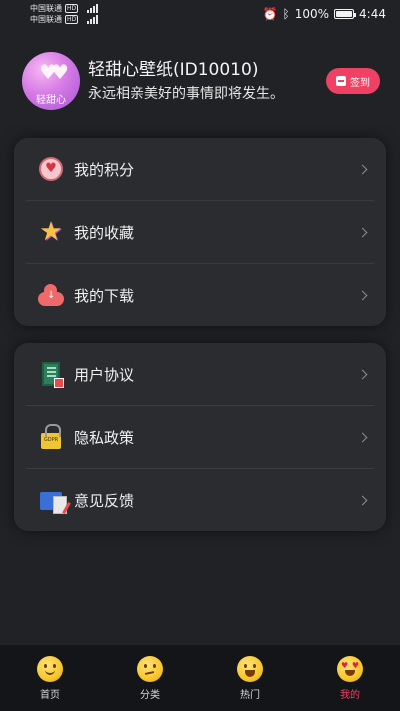  What do you see at coordinates (51, 374) in the screenshot?
I see `document-lock-icon` at bounding box center [51, 374].